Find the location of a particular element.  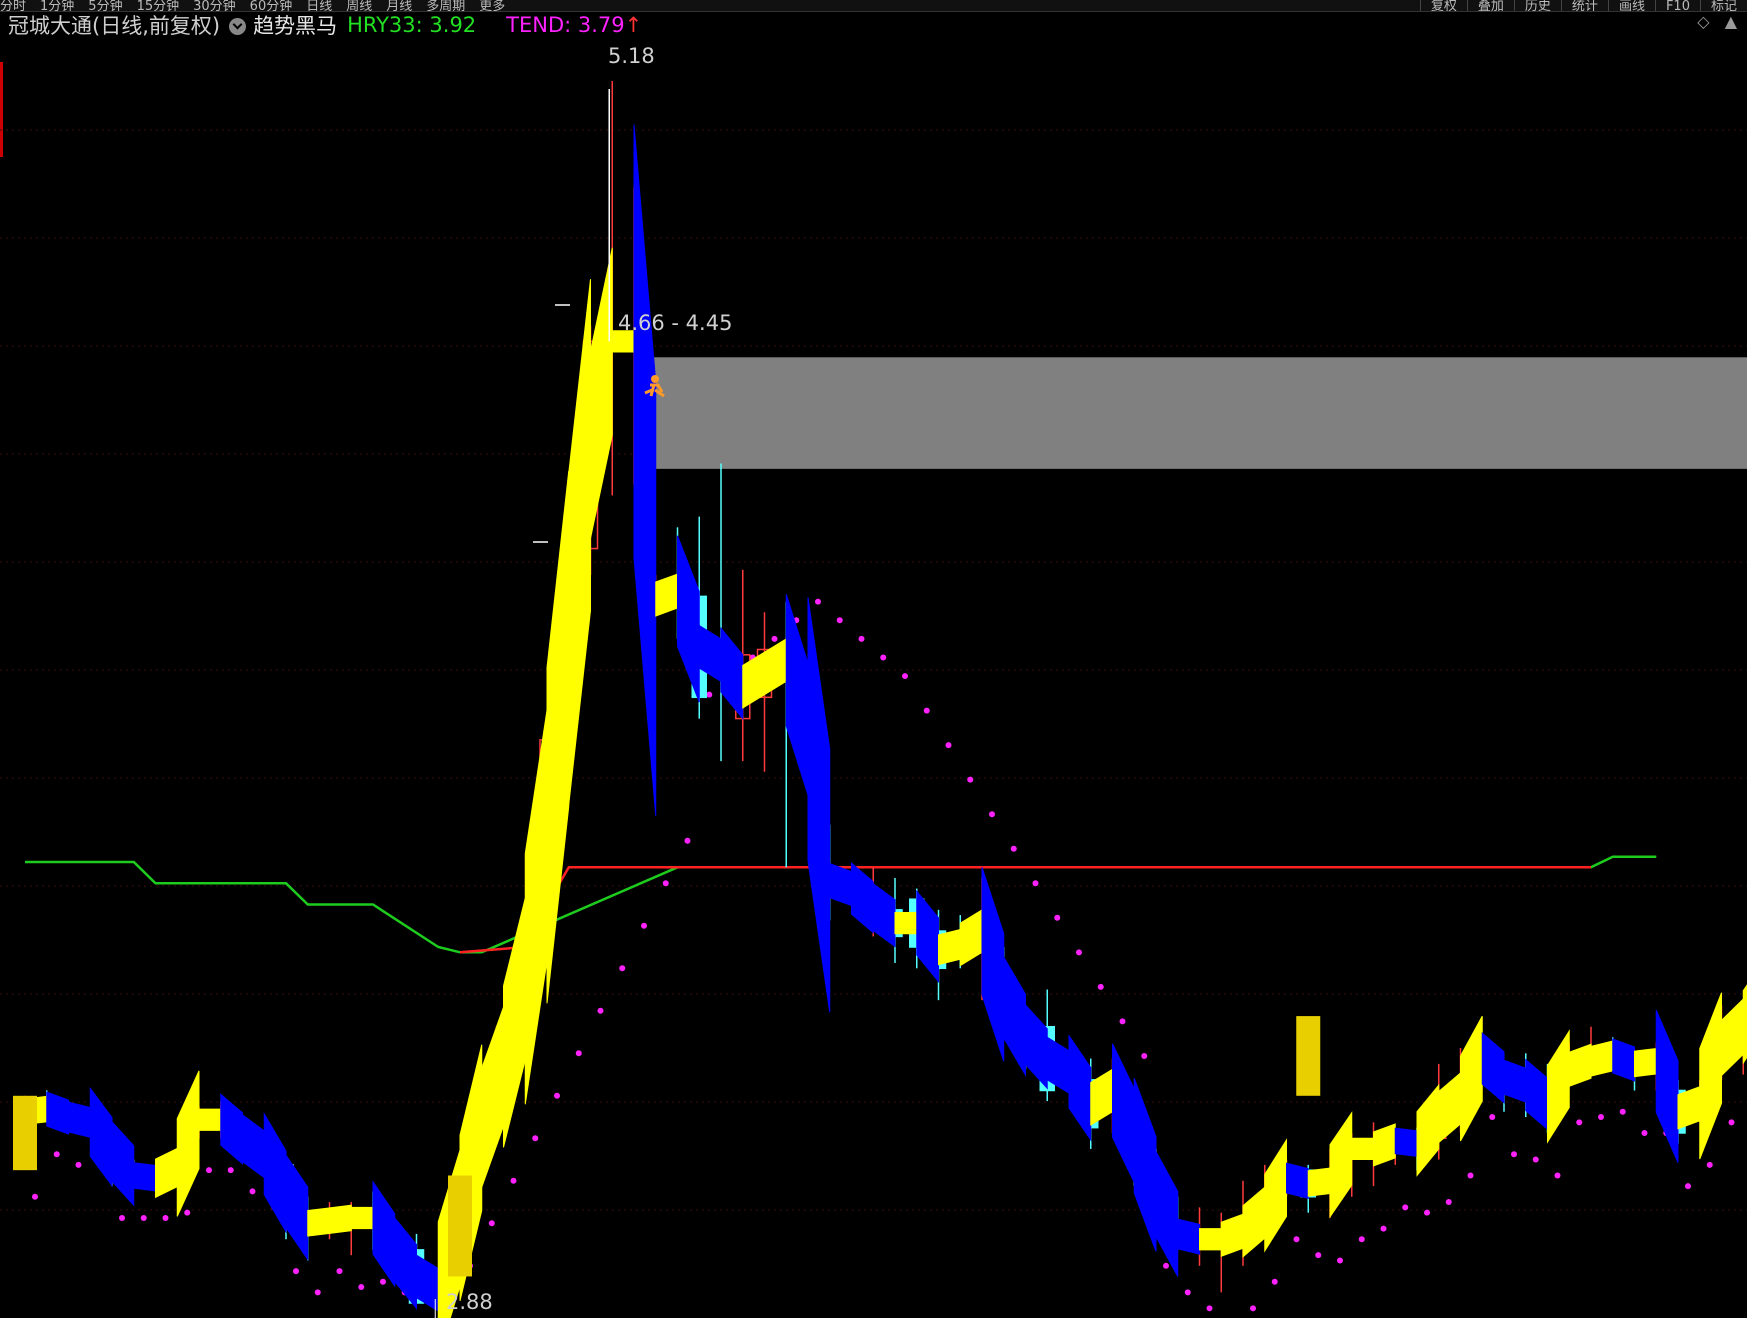

low-price-label: 2.88 is located at coordinates (469, 1302).